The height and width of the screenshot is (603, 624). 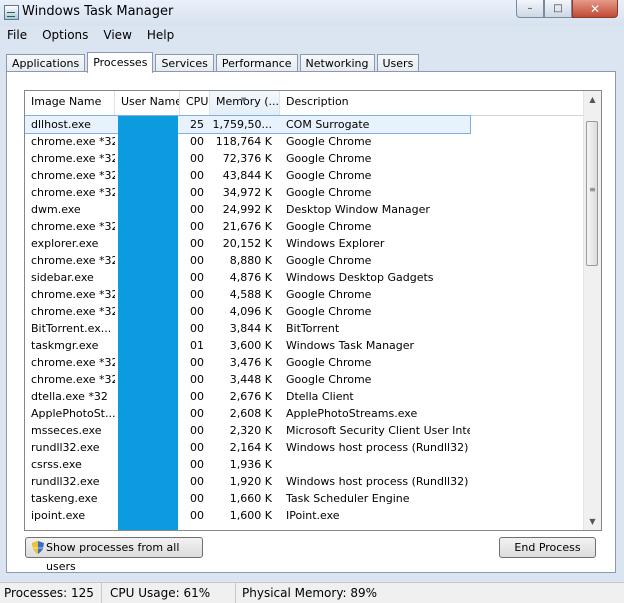 I want to click on close-button: ✕, so click(x=595, y=9).